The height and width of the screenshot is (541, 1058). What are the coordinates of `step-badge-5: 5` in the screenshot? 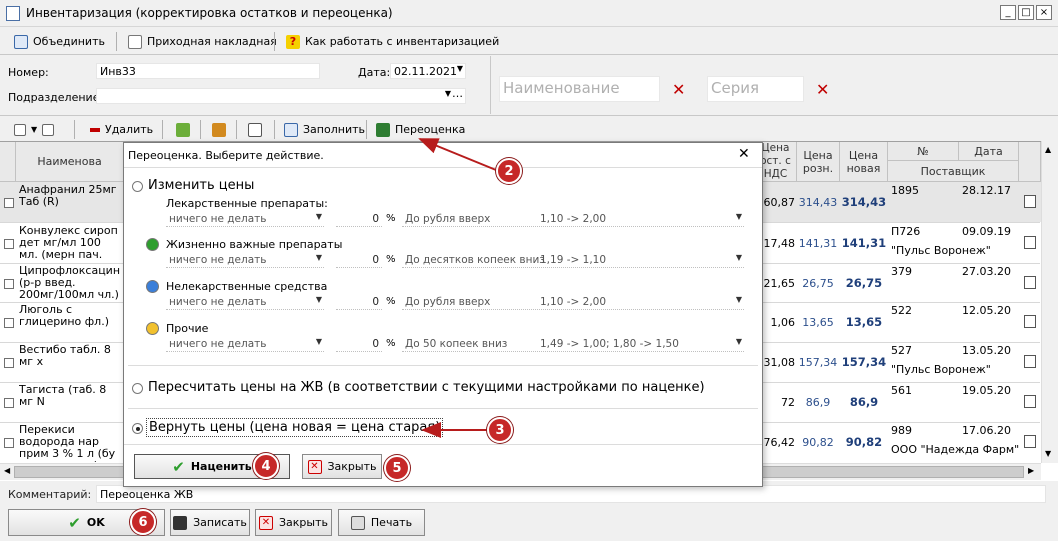 It's located at (397, 468).